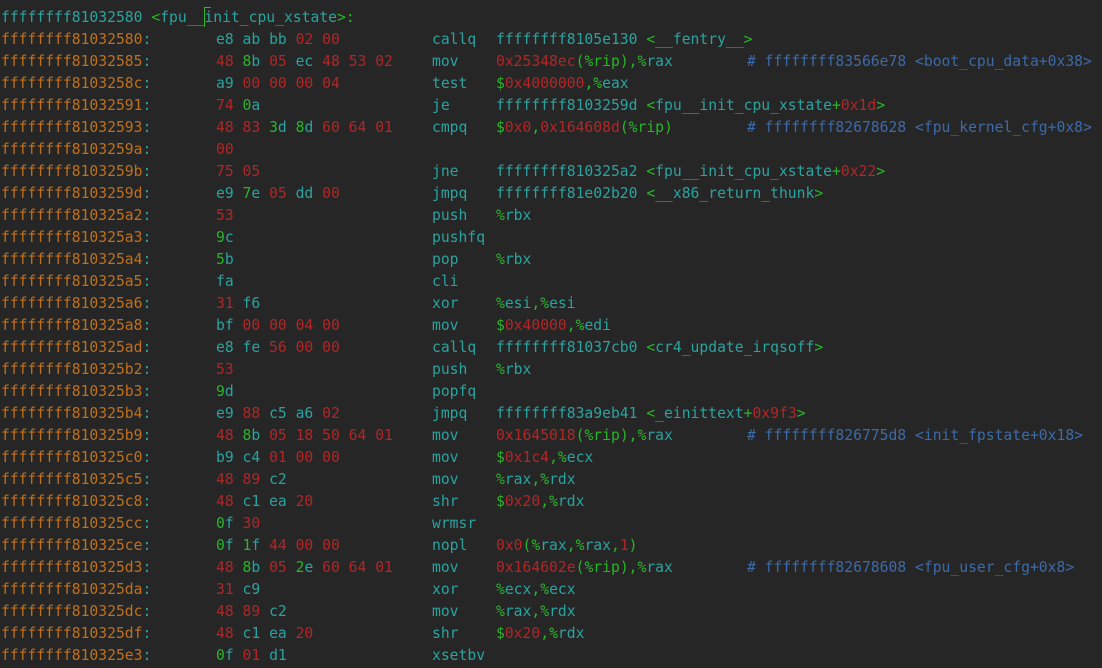 The height and width of the screenshot is (668, 1102). What do you see at coordinates (450, 545) in the screenshot?
I see `instruction-mnemonic: nopl` at bounding box center [450, 545].